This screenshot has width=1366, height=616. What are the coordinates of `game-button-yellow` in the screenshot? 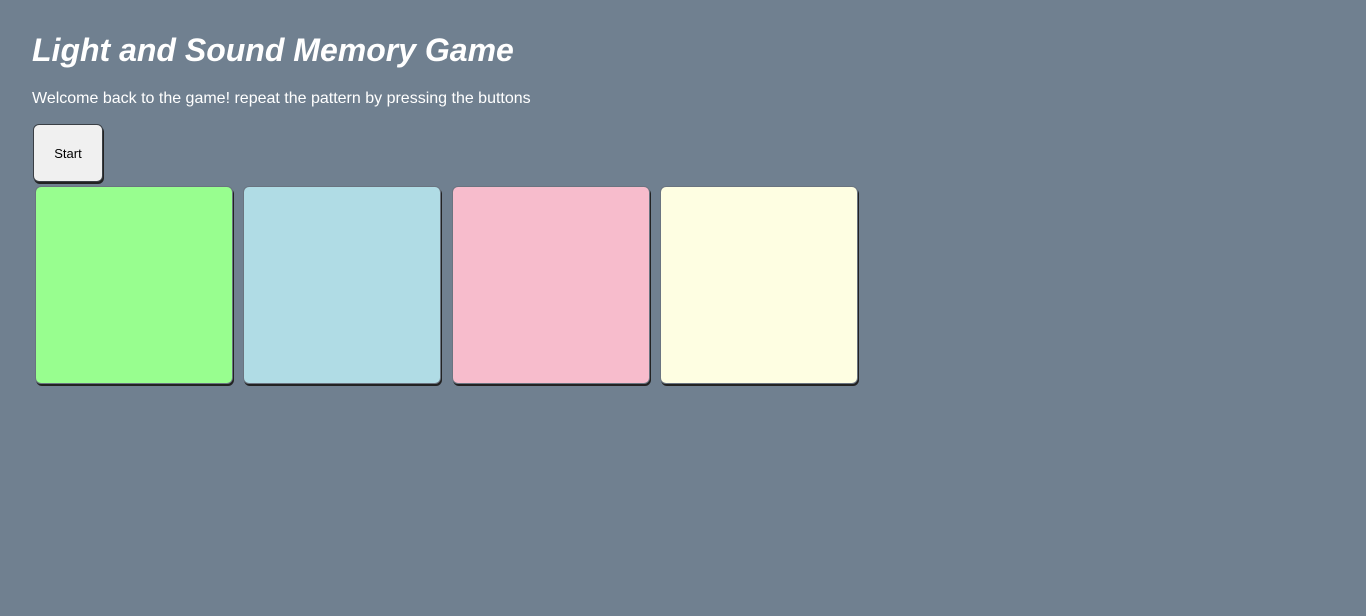 It's located at (759, 285).